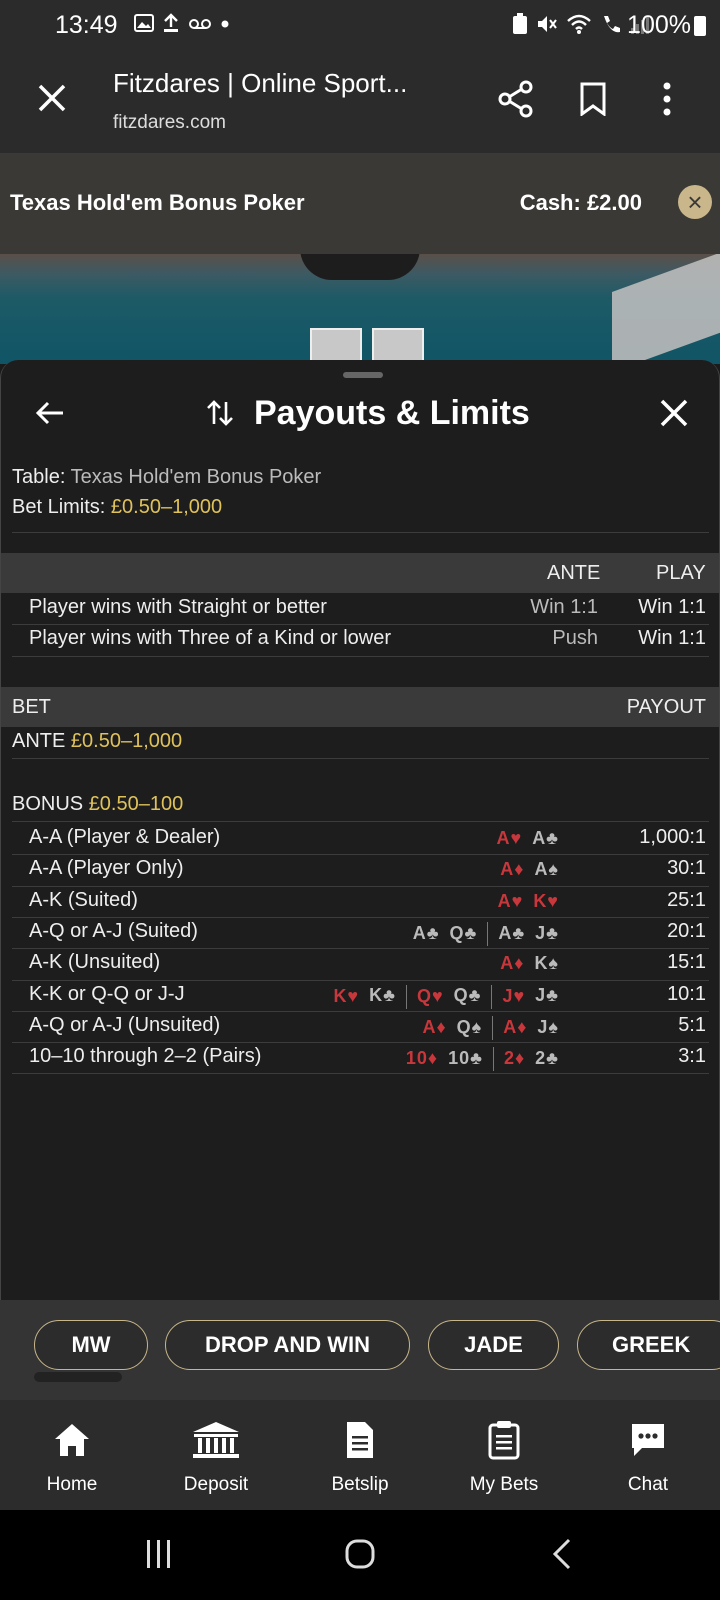 This screenshot has width=720, height=1600. What do you see at coordinates (363, 375) in the screenshot?
I see `drag-handle` at bounding box center [363, 375].